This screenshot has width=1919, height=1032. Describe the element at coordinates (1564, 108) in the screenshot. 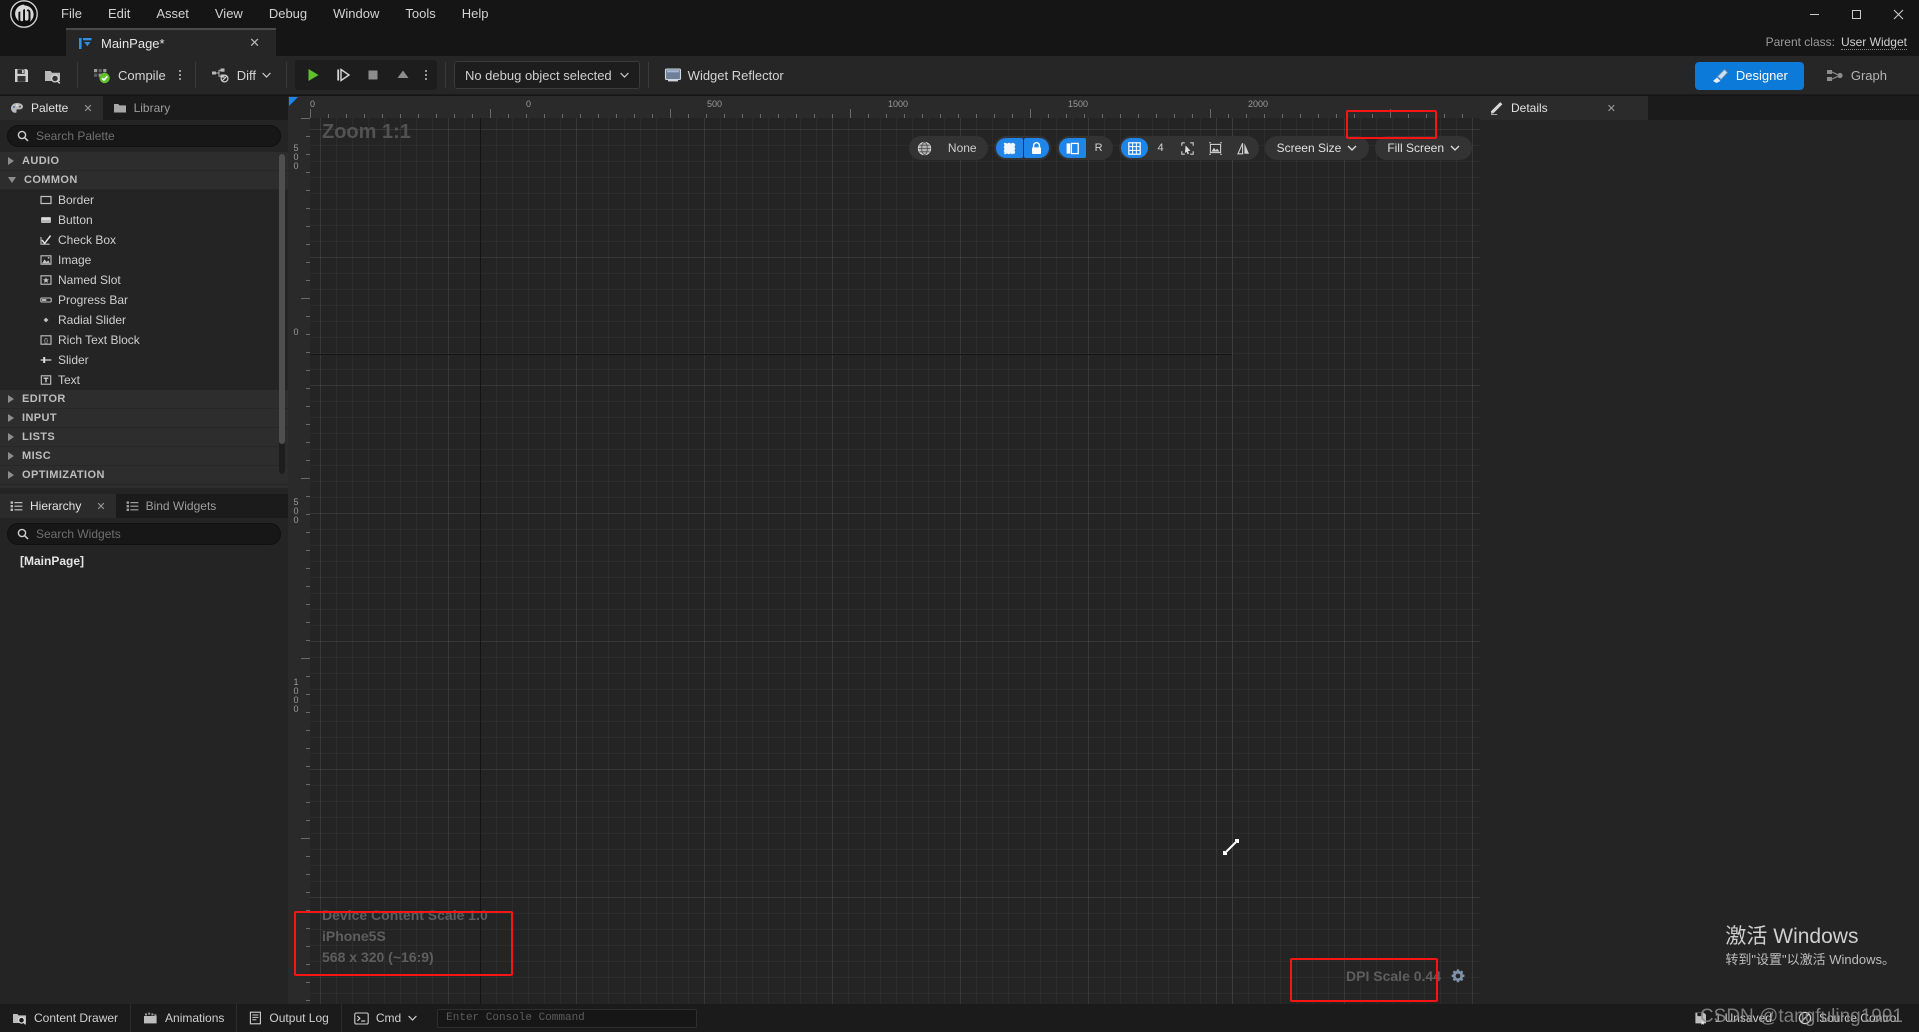

I see `tab-details: Details ✕` at that location.